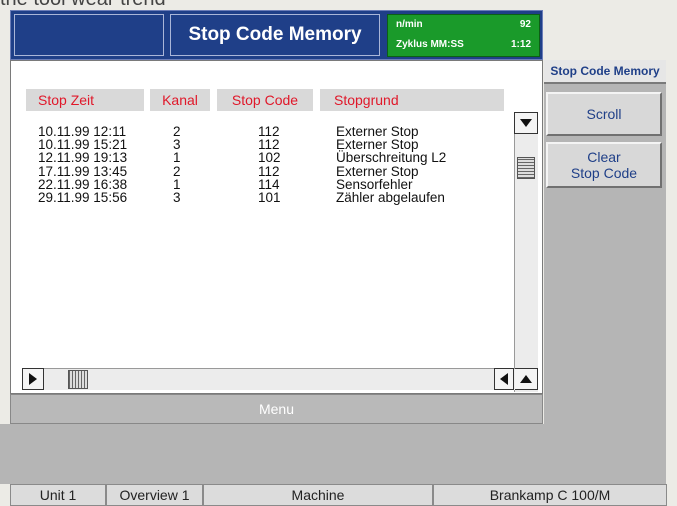  Describe the element at coordinates (409, 24) in the screenshot. I see `speed-label: n/min` at that location.